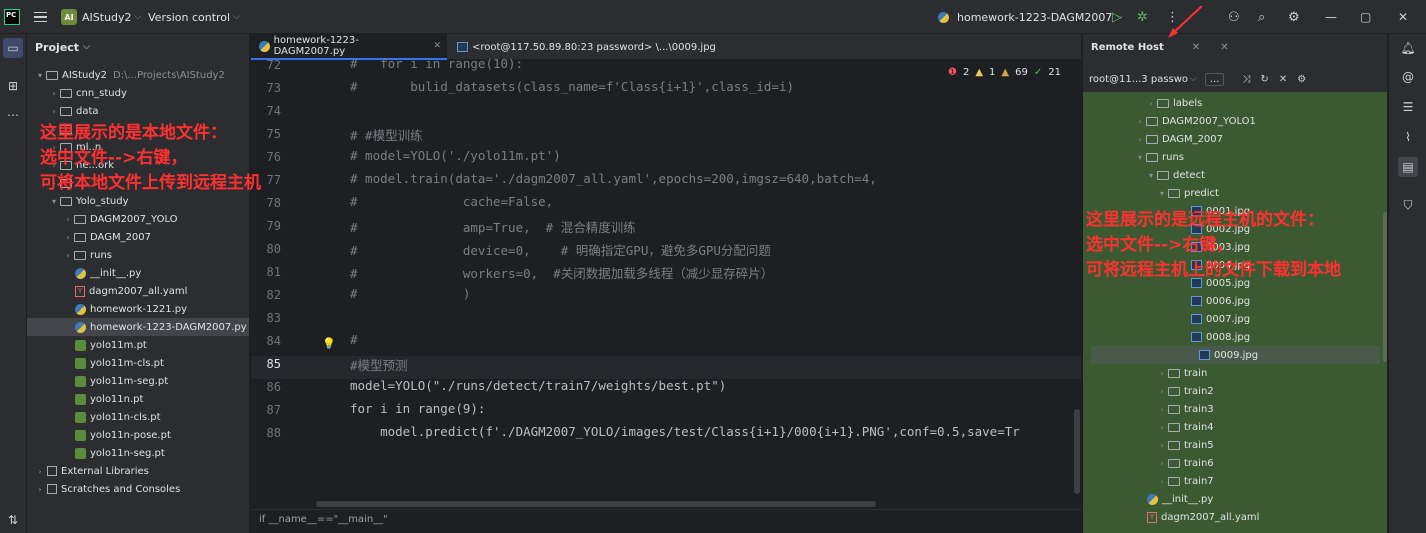 The height and width of the screenshot is (533, 1426). I want to click on notifications-button: 🔔︎, so click(1408, 48).